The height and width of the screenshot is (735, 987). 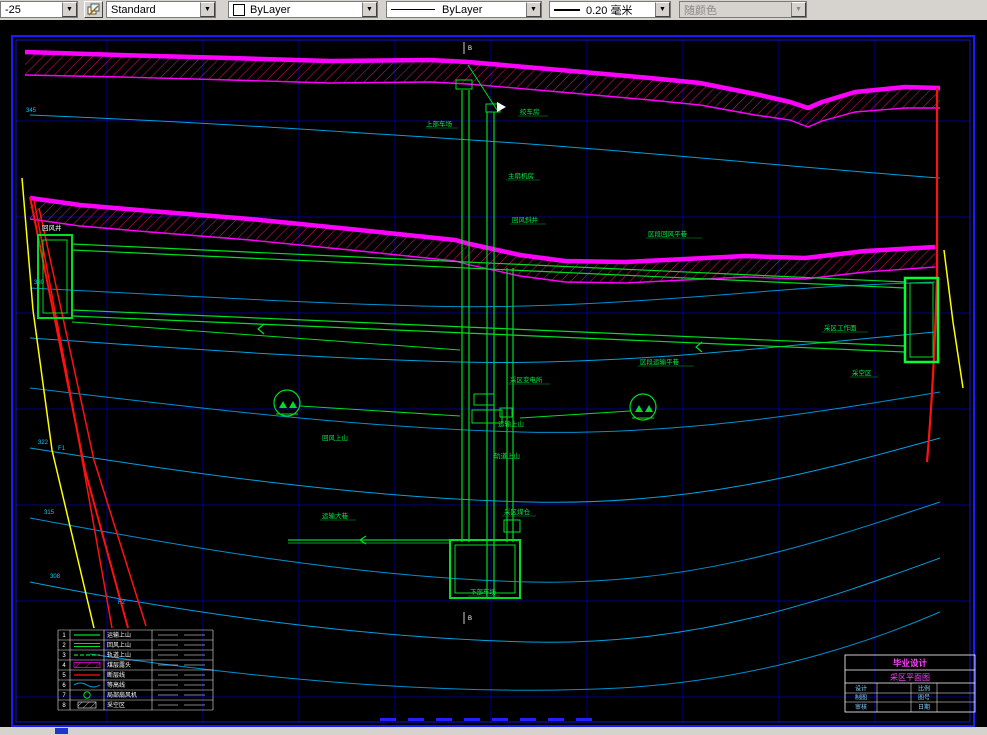 What do you see at coordinates (861, 707) in the screenshot?
I see `title-block-field: 审核` at bounding box center [861, 707].